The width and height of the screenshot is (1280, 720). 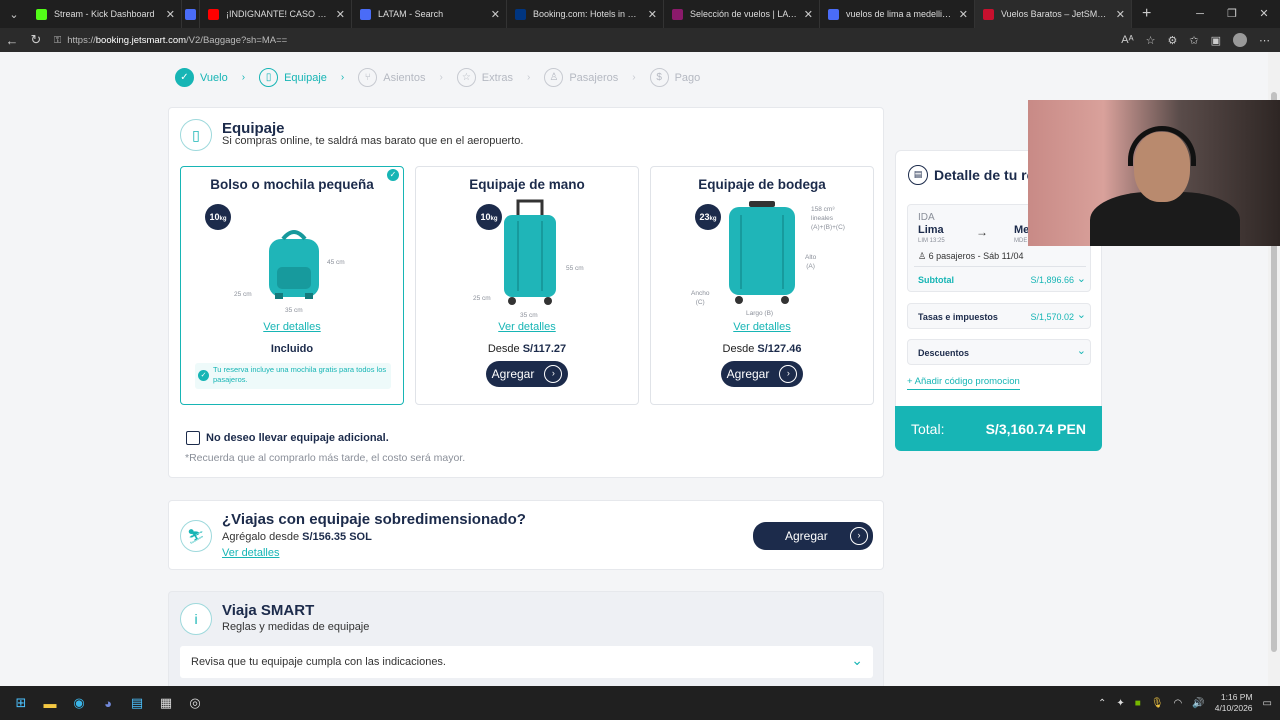 What do you see at coordinates (1198, 703) in the screenshot?
I see `volume-icon: 🔊` at bounding box center [1198, 703].